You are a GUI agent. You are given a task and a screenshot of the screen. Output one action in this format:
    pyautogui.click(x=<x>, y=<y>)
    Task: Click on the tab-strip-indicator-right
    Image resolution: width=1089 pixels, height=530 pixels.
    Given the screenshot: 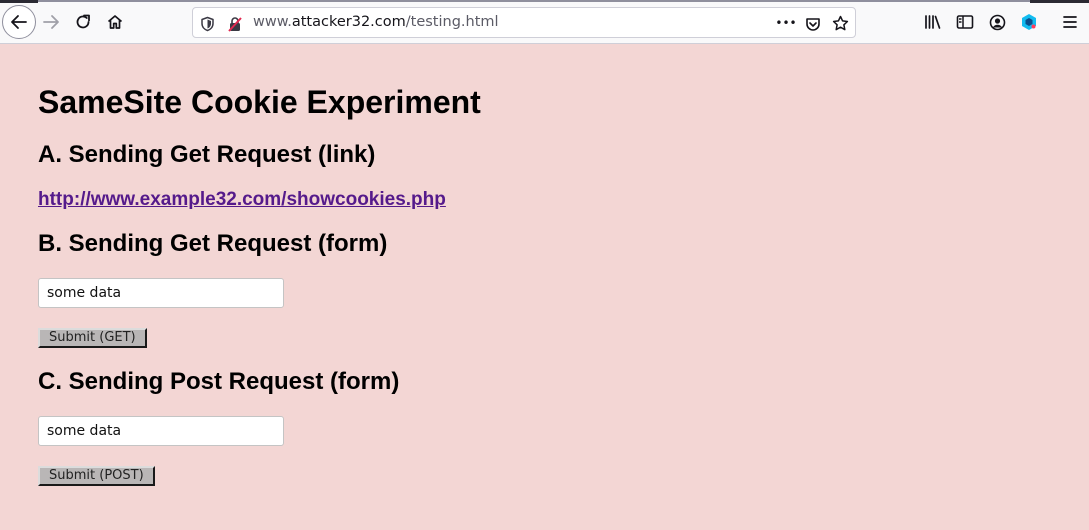 What is the action you would take?
    pyautogui.click(x=1059, y=1)
    